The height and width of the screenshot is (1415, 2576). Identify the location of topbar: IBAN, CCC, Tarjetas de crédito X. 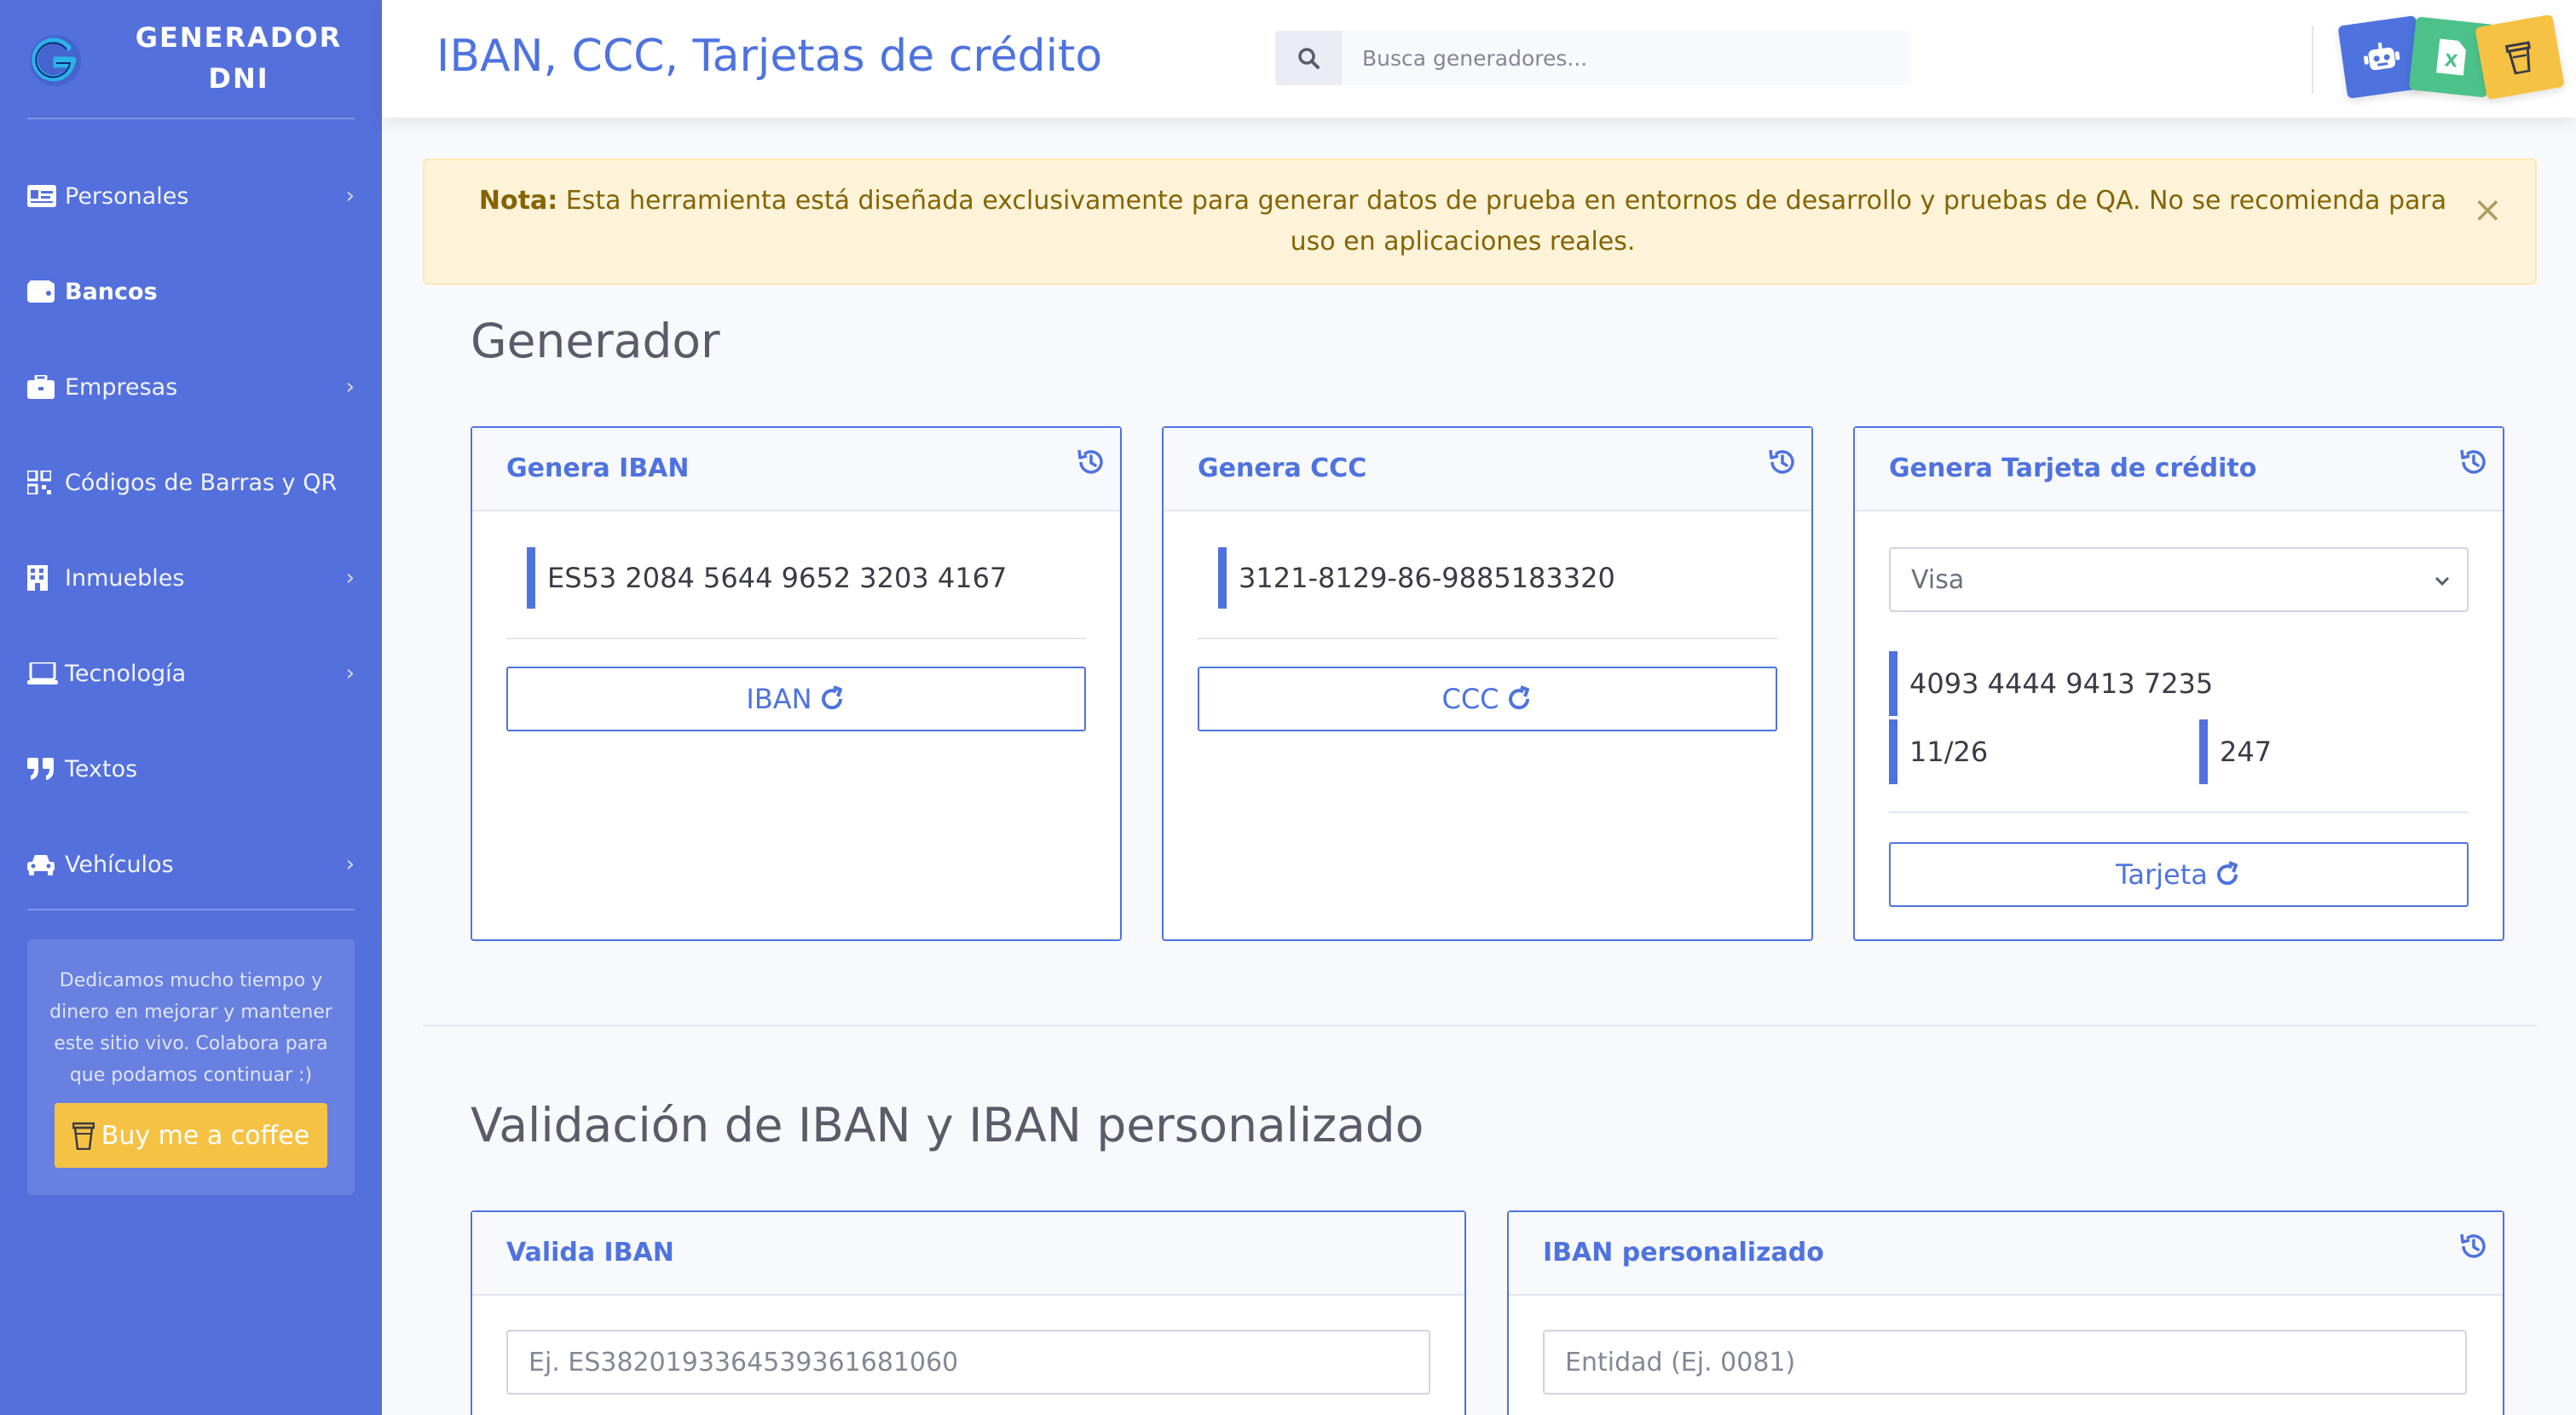
(1479, 59).